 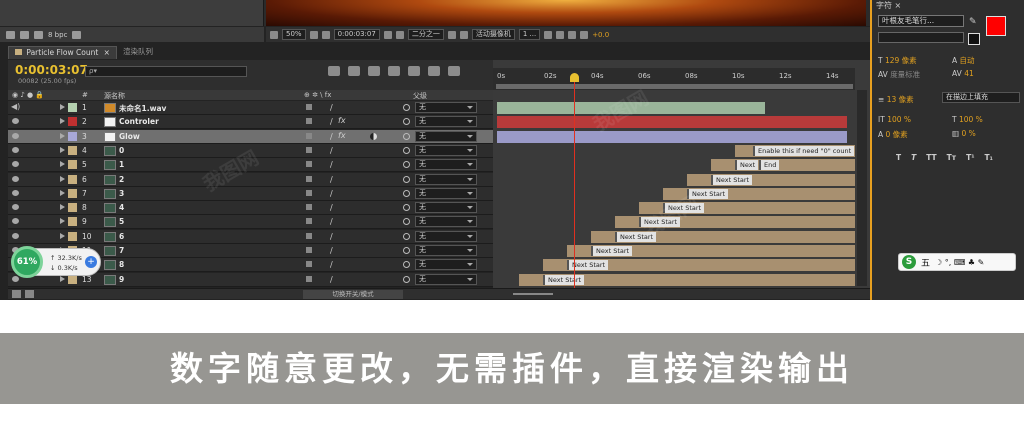 What do you see at coordinates (250, 136) in the screenshot?
I see `layer-row: 3 Glow ∕ fx 无` at bounding box center [250, 136].